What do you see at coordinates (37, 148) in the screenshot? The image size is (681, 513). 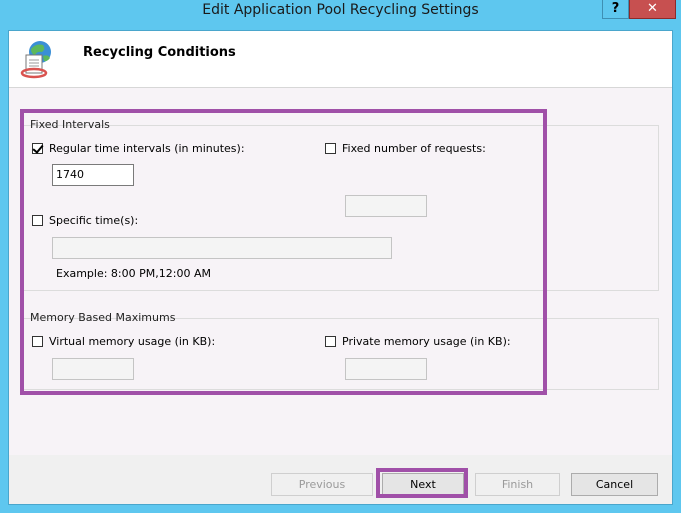 I see `regular-time-checkbox` at bounding box center [37, 148].